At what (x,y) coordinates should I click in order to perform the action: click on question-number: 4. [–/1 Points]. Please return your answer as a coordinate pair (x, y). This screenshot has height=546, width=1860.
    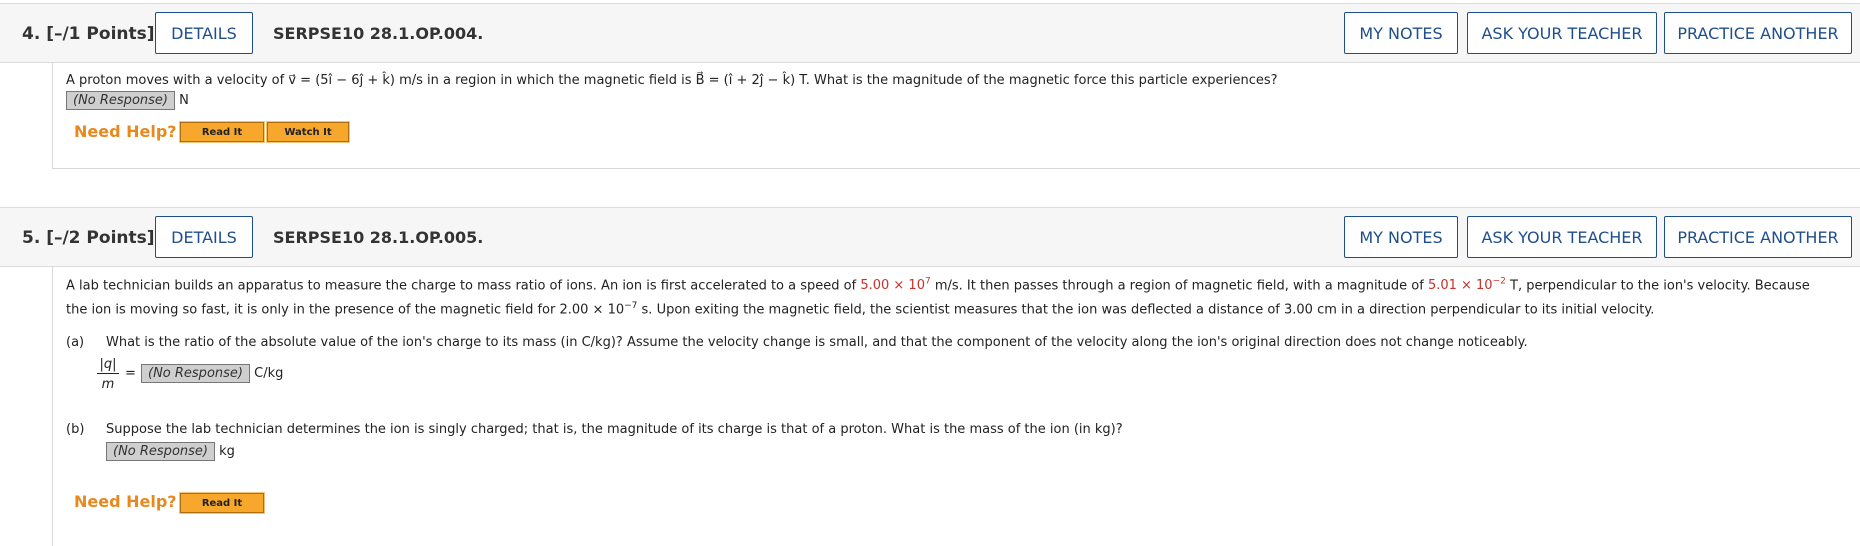
    Looking at the image, I should click on (88, 34).